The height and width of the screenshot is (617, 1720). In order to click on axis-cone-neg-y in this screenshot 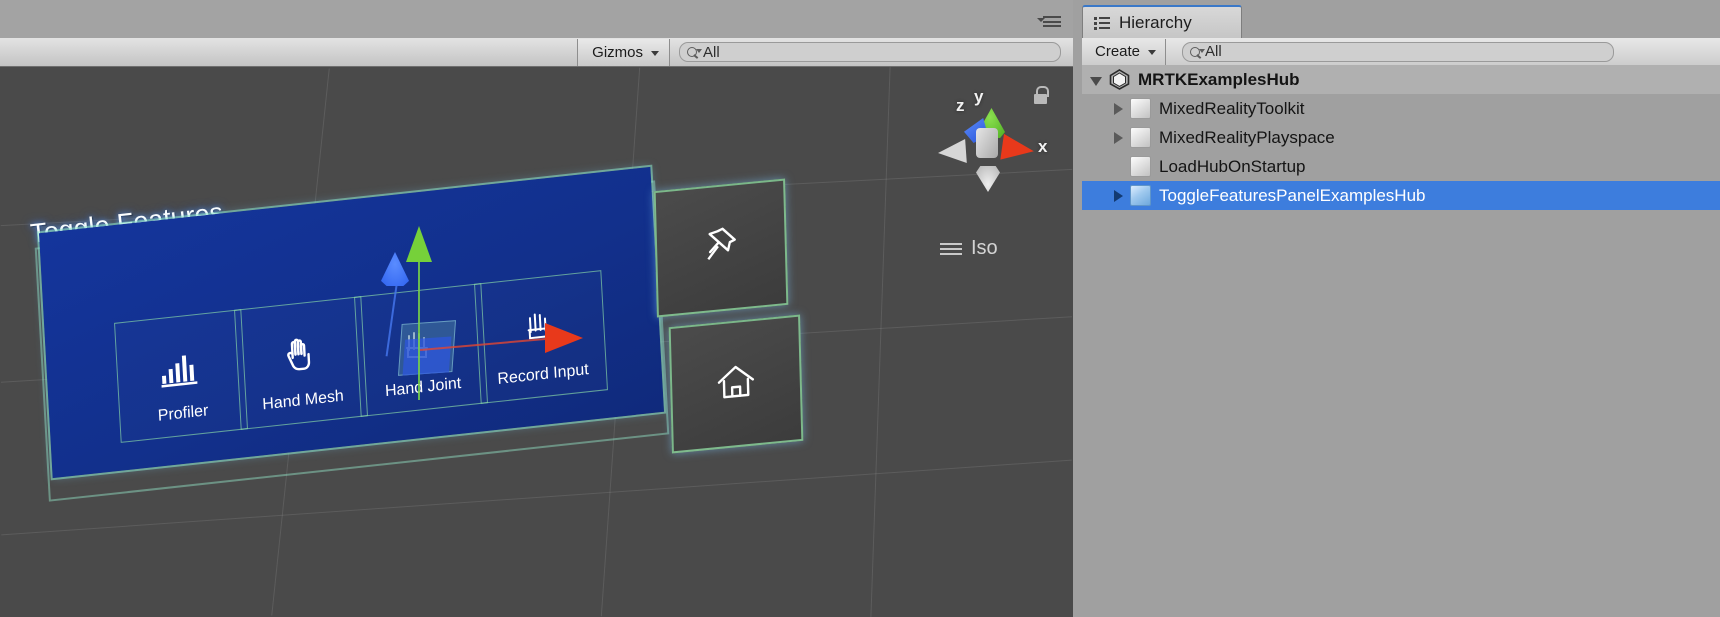, I will do `click(988, 179)`.